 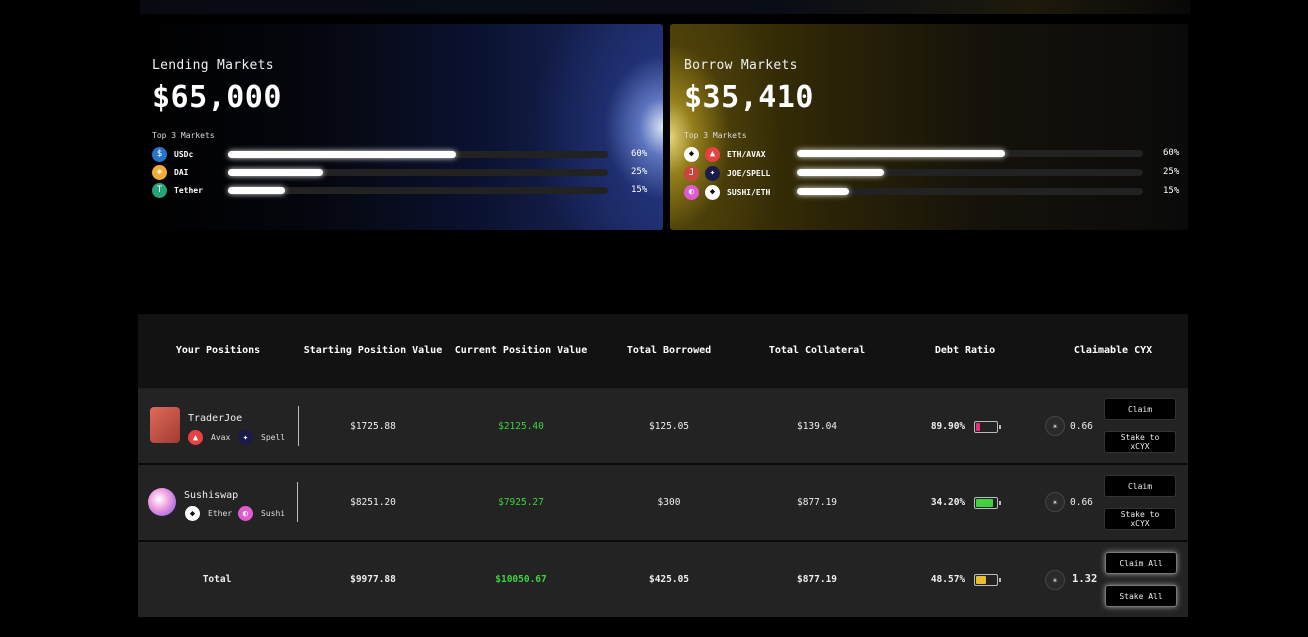 What do you see at coordinates (188, 190) in the screenshot?
I see `market-name: Tether` at bounding box center [188, 190].